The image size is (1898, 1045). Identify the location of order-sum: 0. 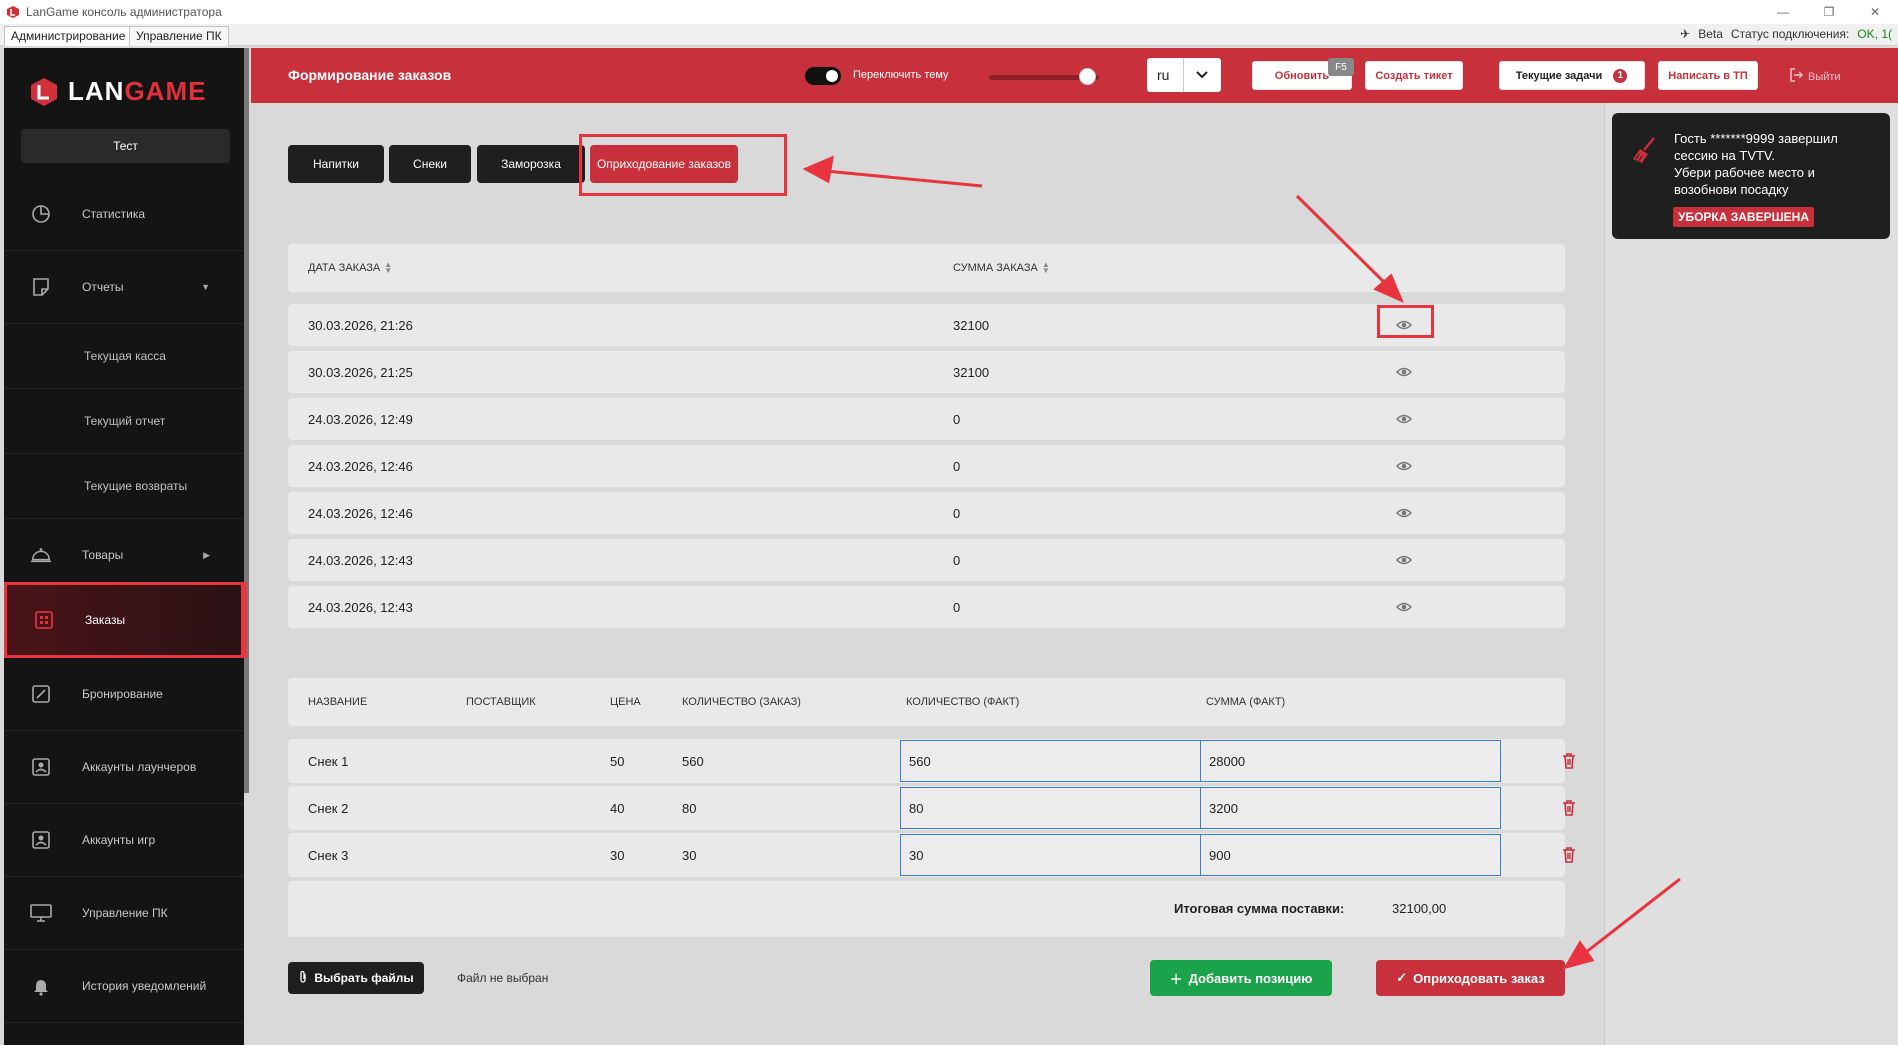
(957, 513).